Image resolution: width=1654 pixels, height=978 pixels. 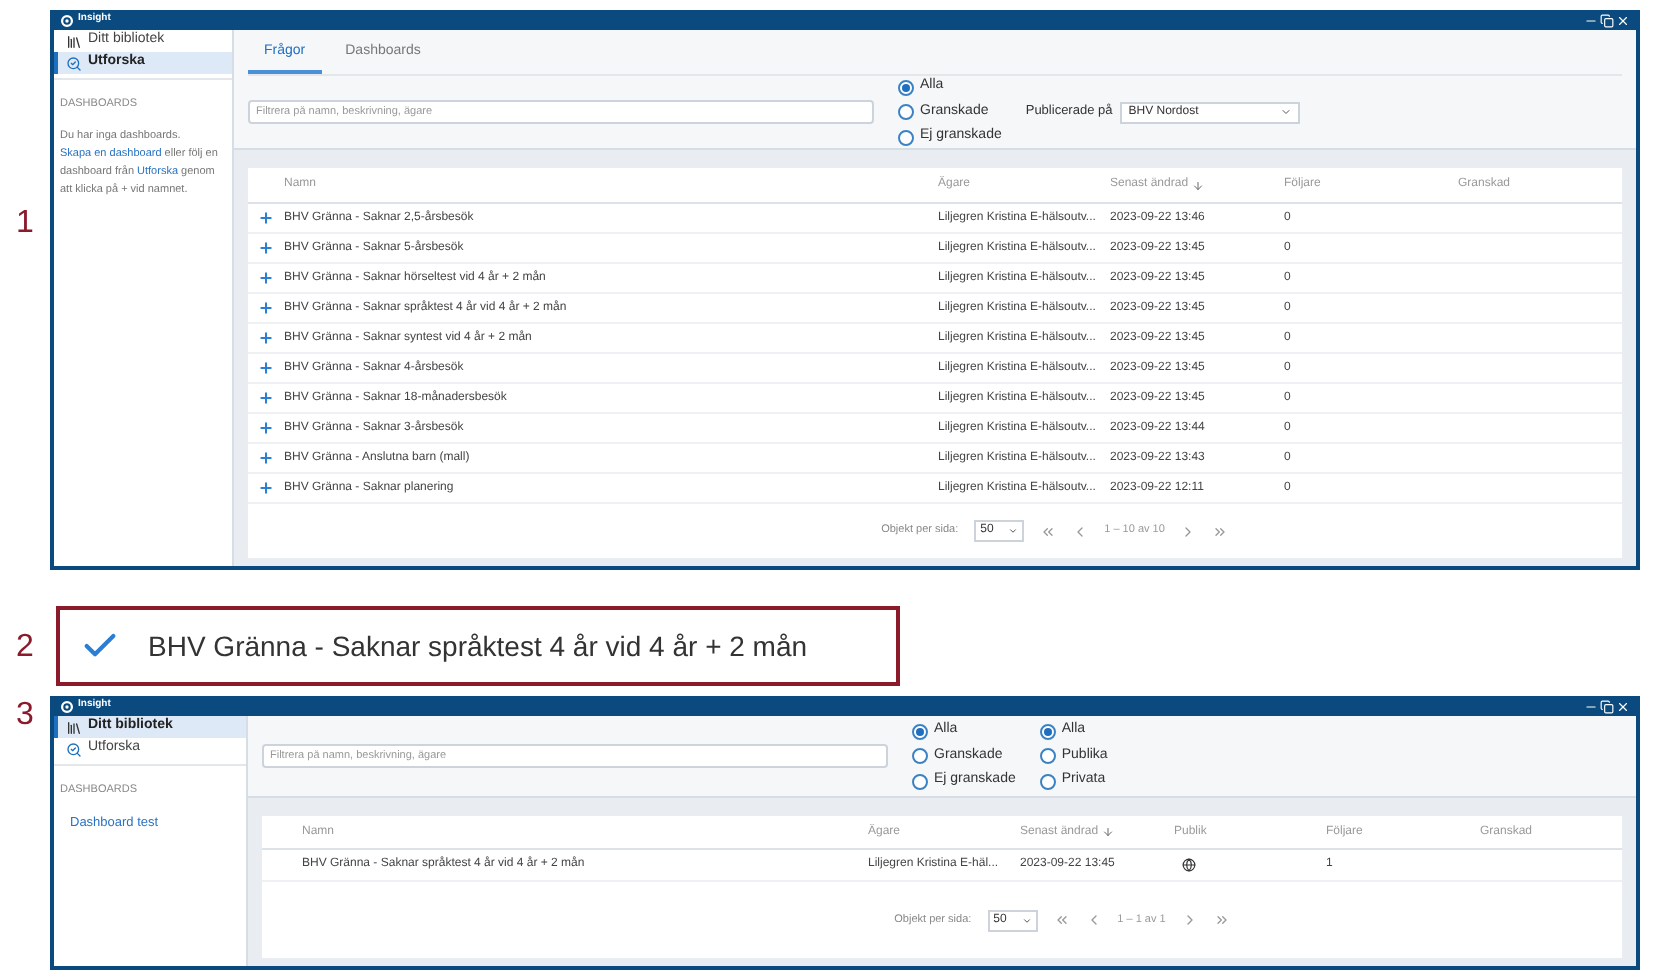 What do you see at coordinates (25, 646) in the screenshot?
I see `step-number: 2` at bounding box center [25, 646].